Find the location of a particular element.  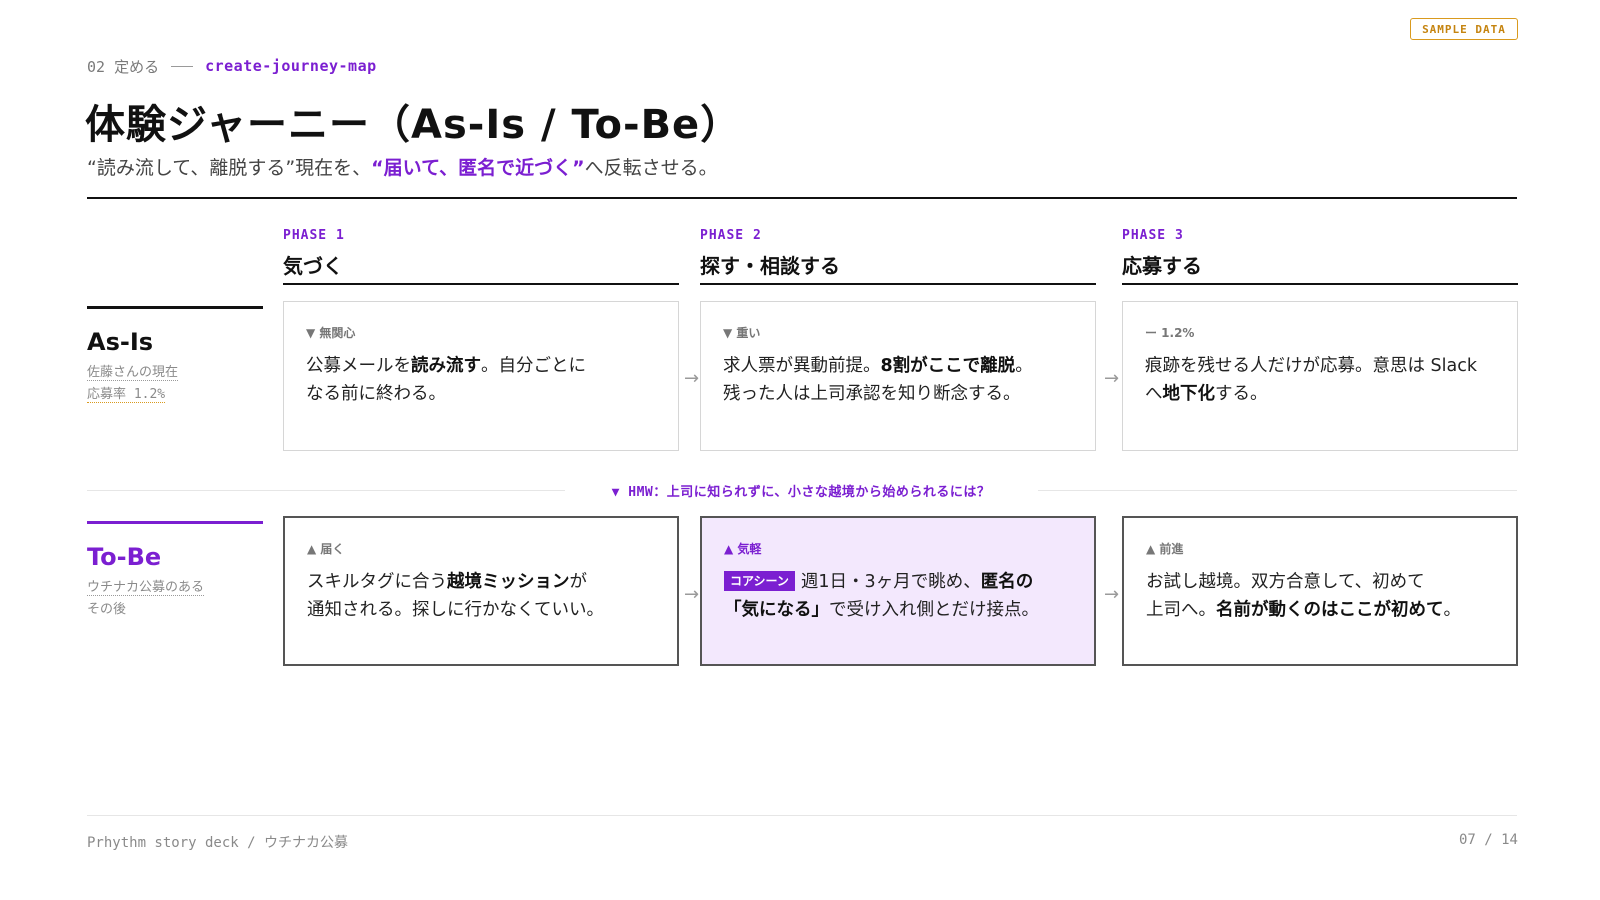

card-body: 公募メールを読み流す。自分ごとに なる前に終わる。 is located at coordinates (481, 380).